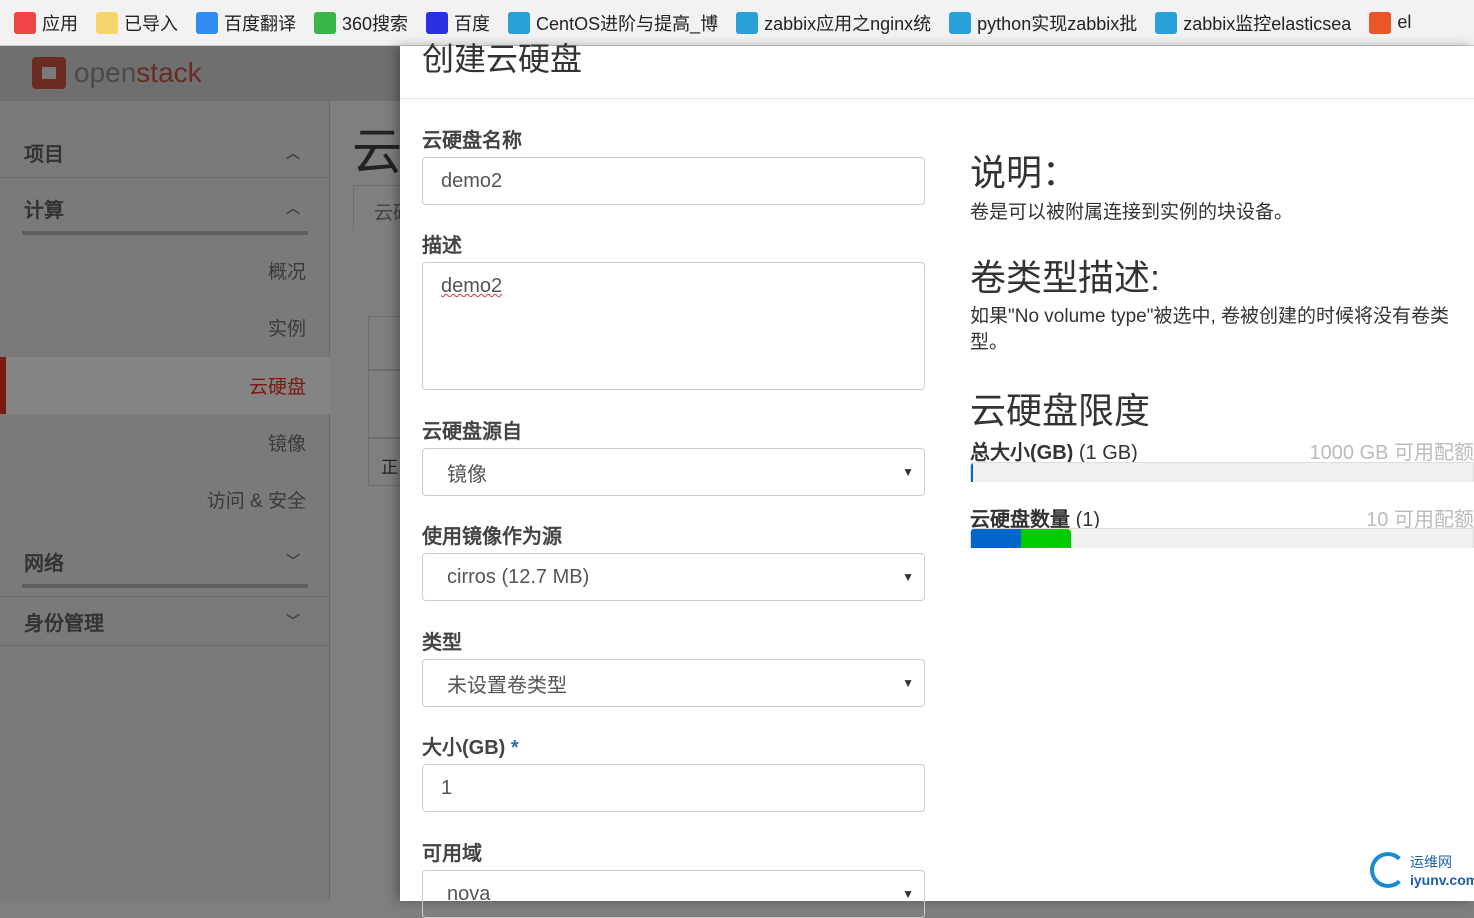 The image size is (1474, 918). I want to click on quota-size-row: 总大小(GB) (1 GB) 1000 GB 可用配额, so click(1222, 450).